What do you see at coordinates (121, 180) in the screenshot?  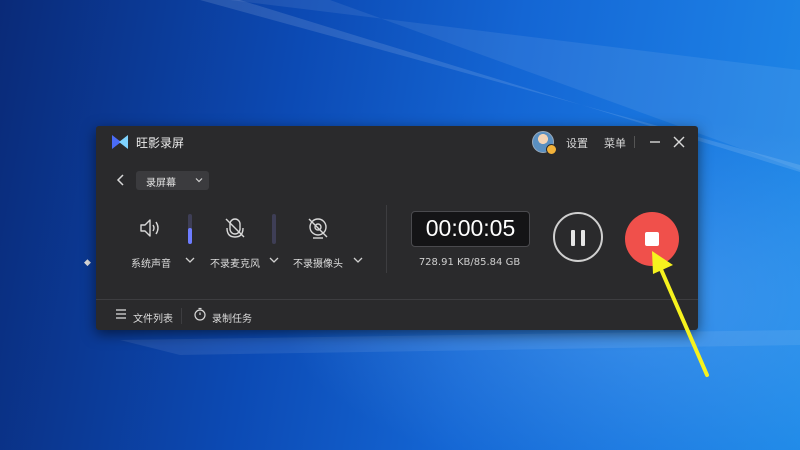 I see `back-button` at bounding box center [121, 180].